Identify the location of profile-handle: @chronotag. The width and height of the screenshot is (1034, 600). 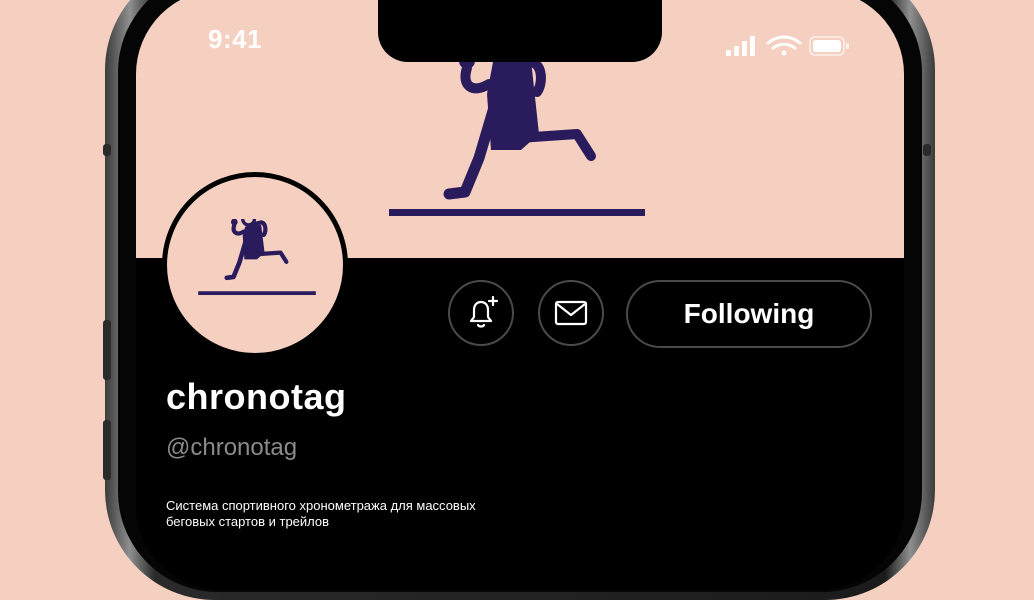
(232, 447).